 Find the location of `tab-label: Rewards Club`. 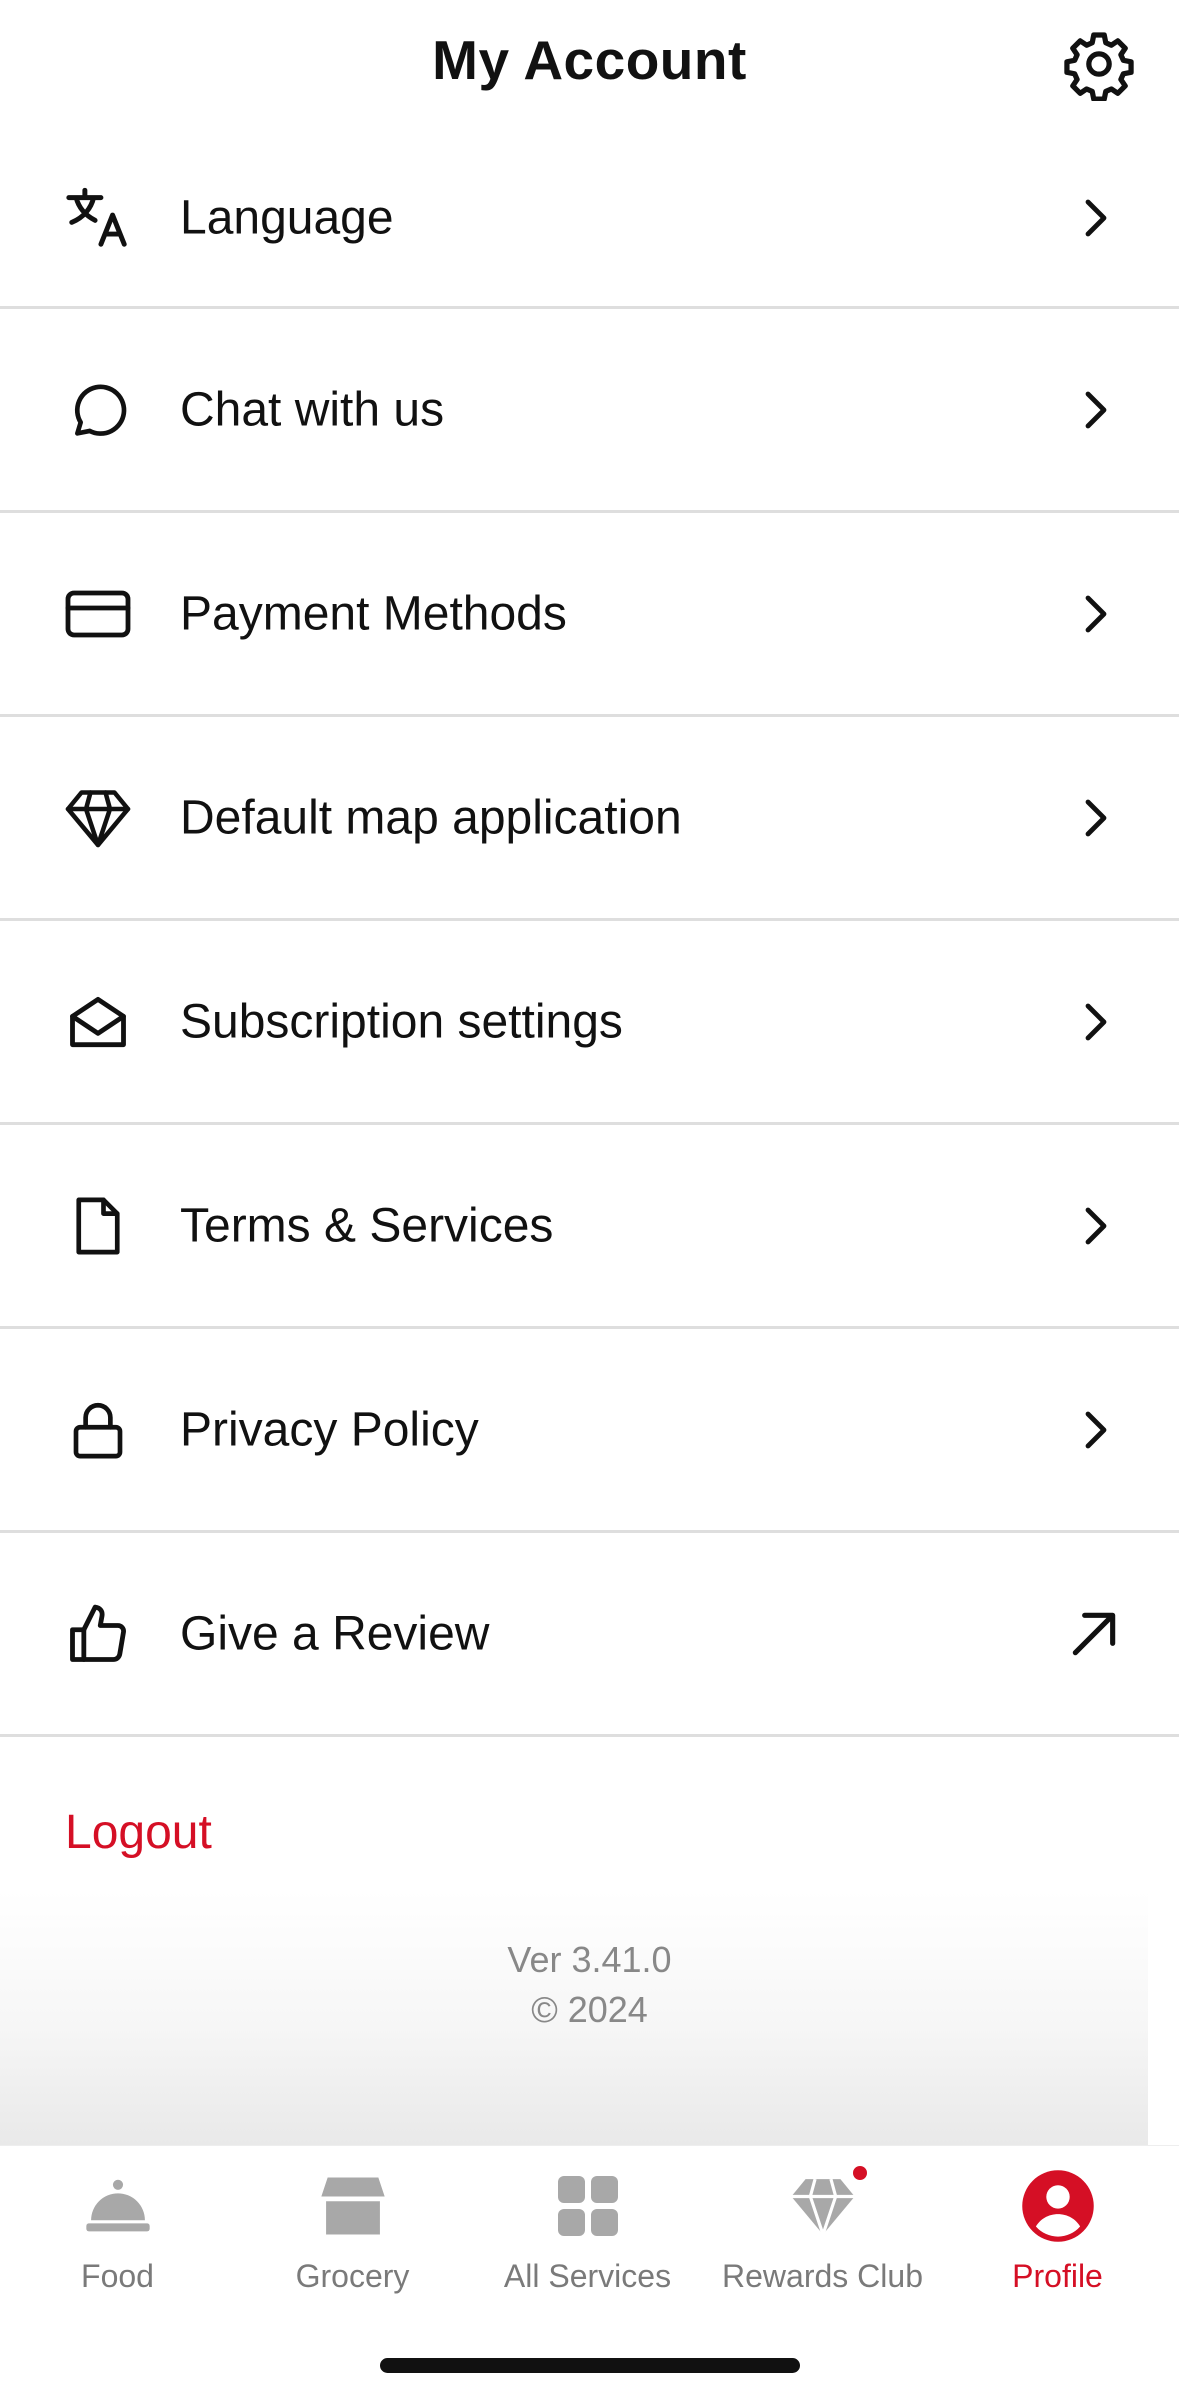

tab-label: Rewards Club is located at coordinates (822, 2276).